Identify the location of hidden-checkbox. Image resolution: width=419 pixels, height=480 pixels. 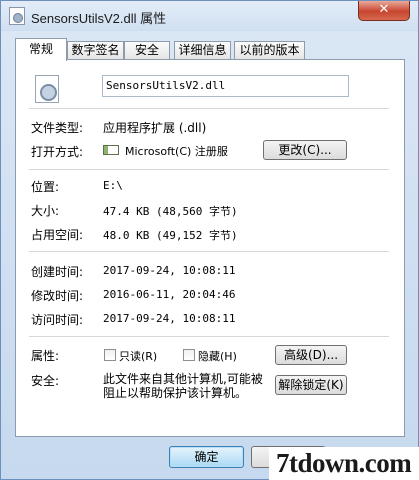
(189, 355).